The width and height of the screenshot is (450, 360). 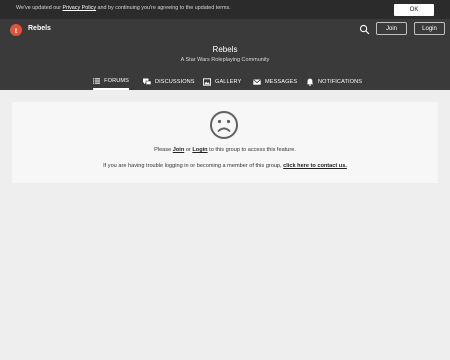 What do you see at coordinates (16, 30) in the screenshot?
I see `site-logo-icon: t` at bounding box center [16, 30].